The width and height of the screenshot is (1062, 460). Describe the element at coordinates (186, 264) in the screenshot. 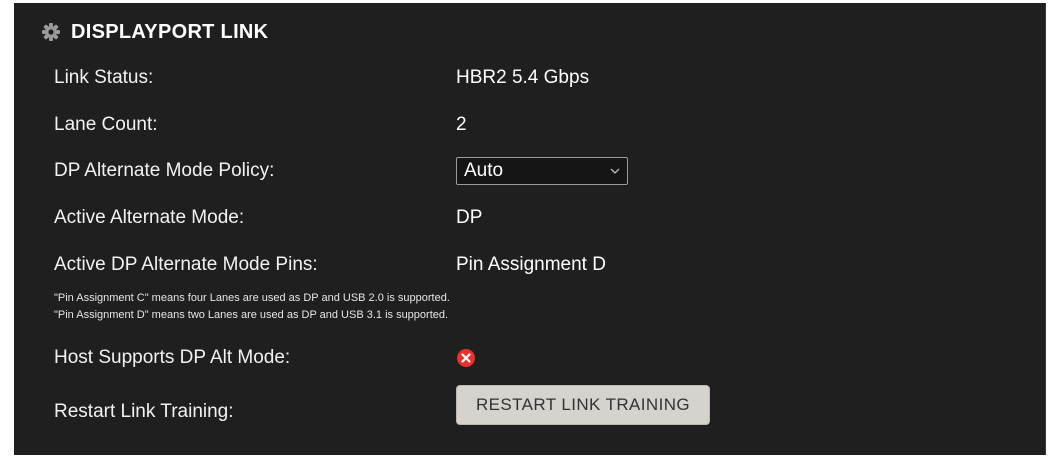

I see `active-pins-label: Active DP Alternate Mode Pins:` at that location.